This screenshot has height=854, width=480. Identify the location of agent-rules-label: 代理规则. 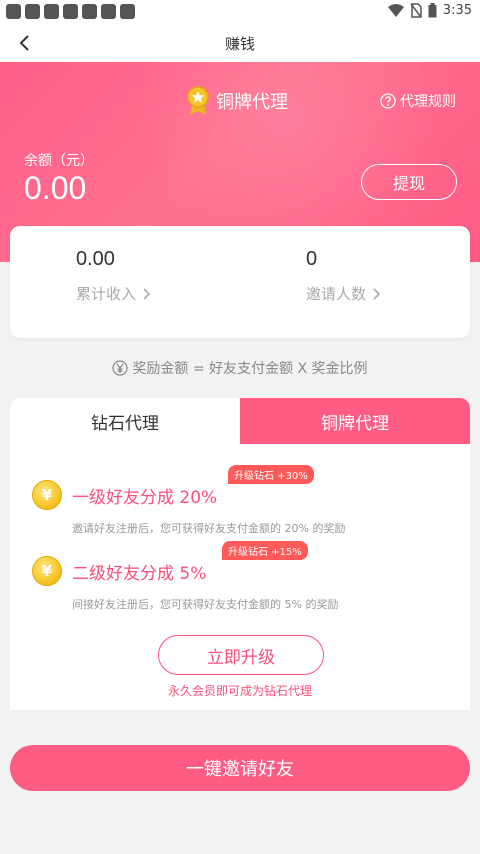
(428, 102).